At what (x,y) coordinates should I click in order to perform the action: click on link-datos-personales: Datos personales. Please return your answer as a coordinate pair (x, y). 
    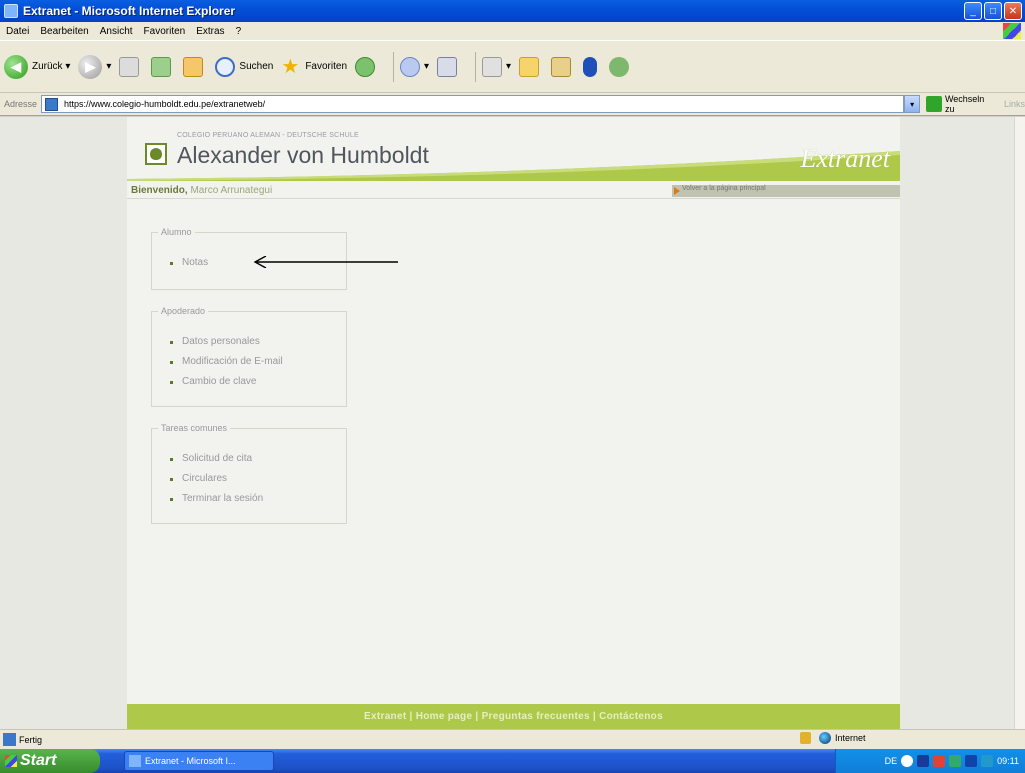
    Looking at the image, I should click on (258, 341).